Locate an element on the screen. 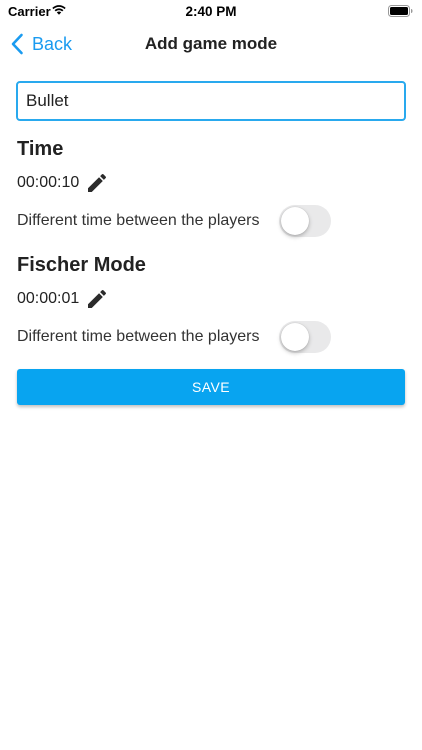  time-toggle-label: Different time between the players is located at coordinates (138, 220).